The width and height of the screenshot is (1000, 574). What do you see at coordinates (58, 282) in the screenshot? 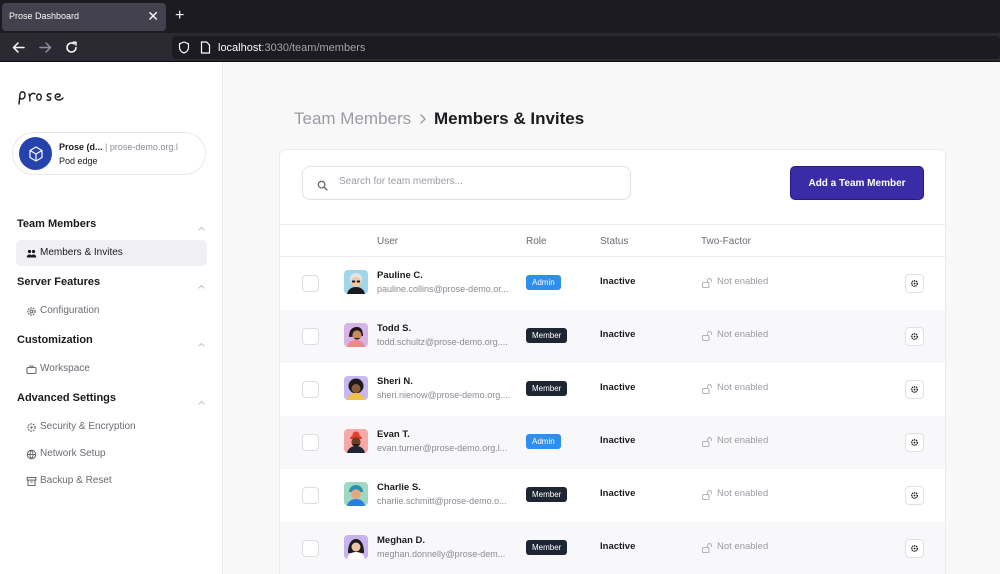
I see `section-server-features: Server Features` at bounding box center [58, 282].